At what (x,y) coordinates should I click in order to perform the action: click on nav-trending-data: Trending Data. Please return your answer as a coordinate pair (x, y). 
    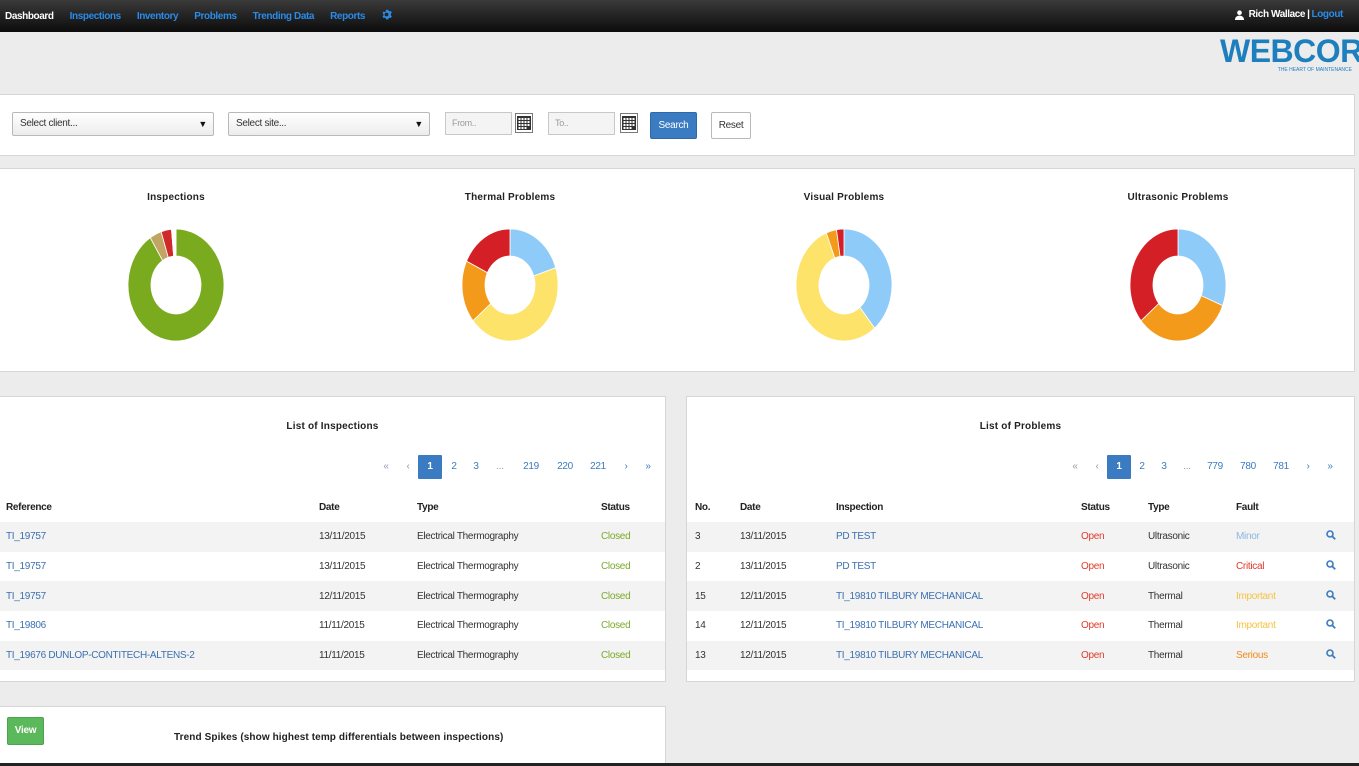
    Looking at the image, I should click on (284, 16).